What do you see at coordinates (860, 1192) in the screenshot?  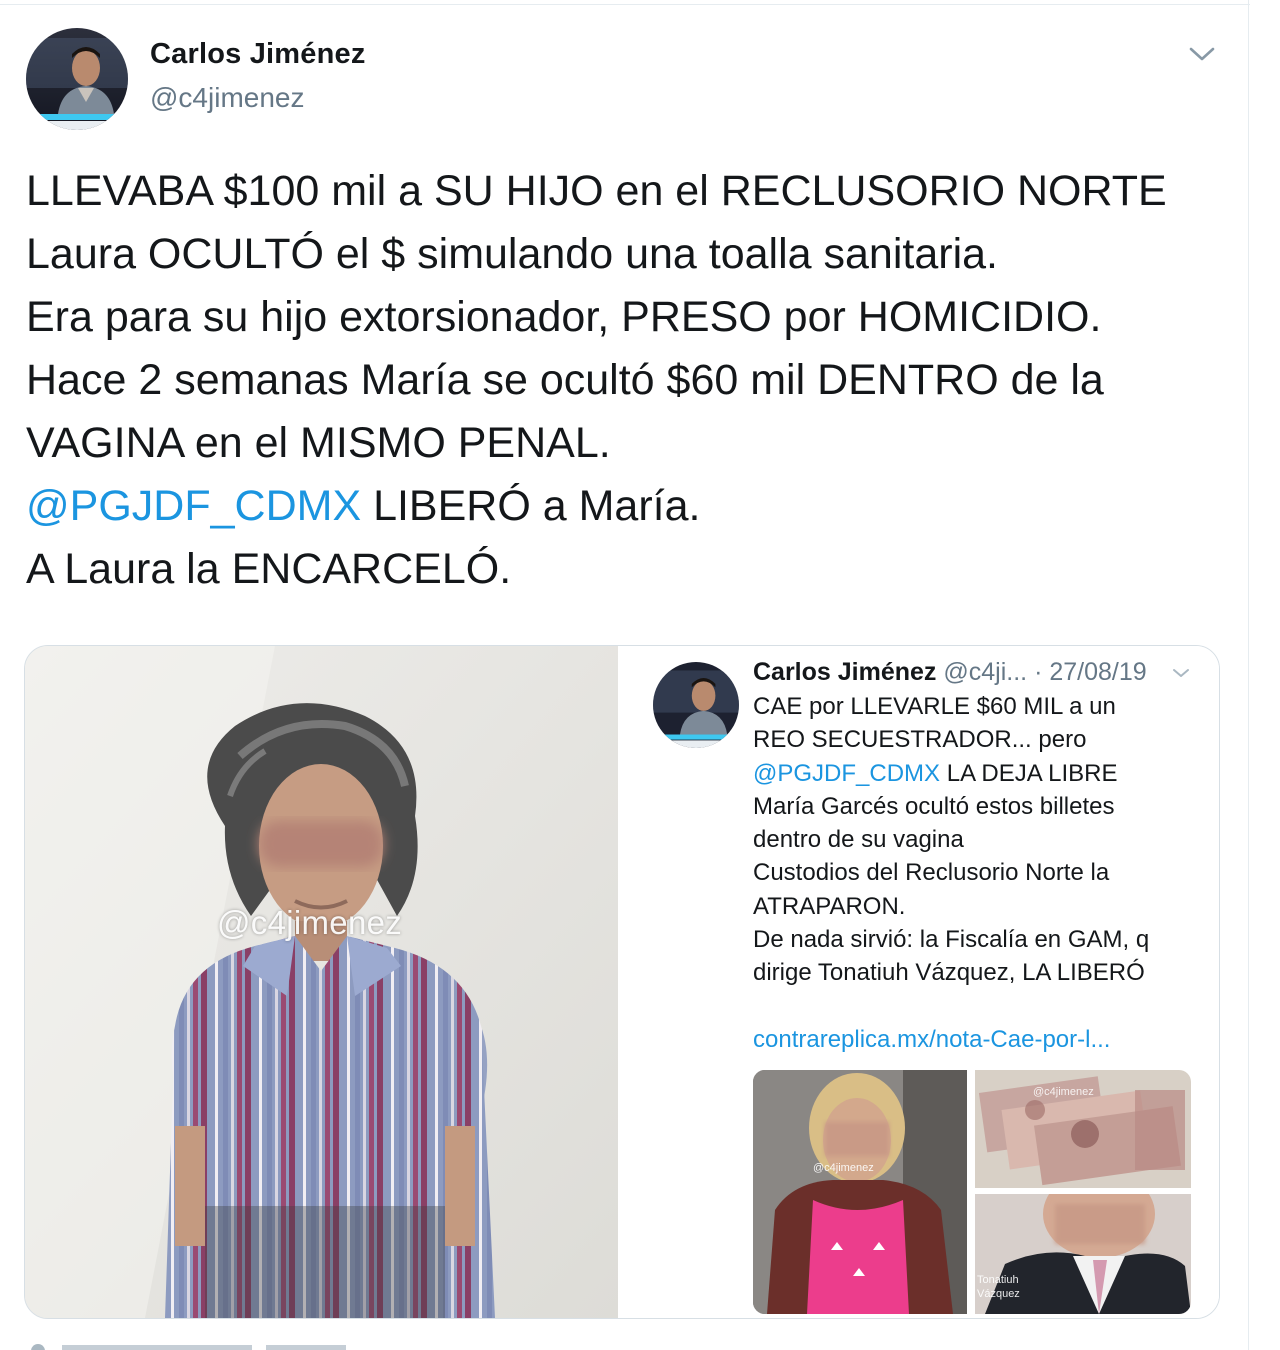 I see `quoted-image-woman: @c4jimenez` at bounding box center [860, 1192].